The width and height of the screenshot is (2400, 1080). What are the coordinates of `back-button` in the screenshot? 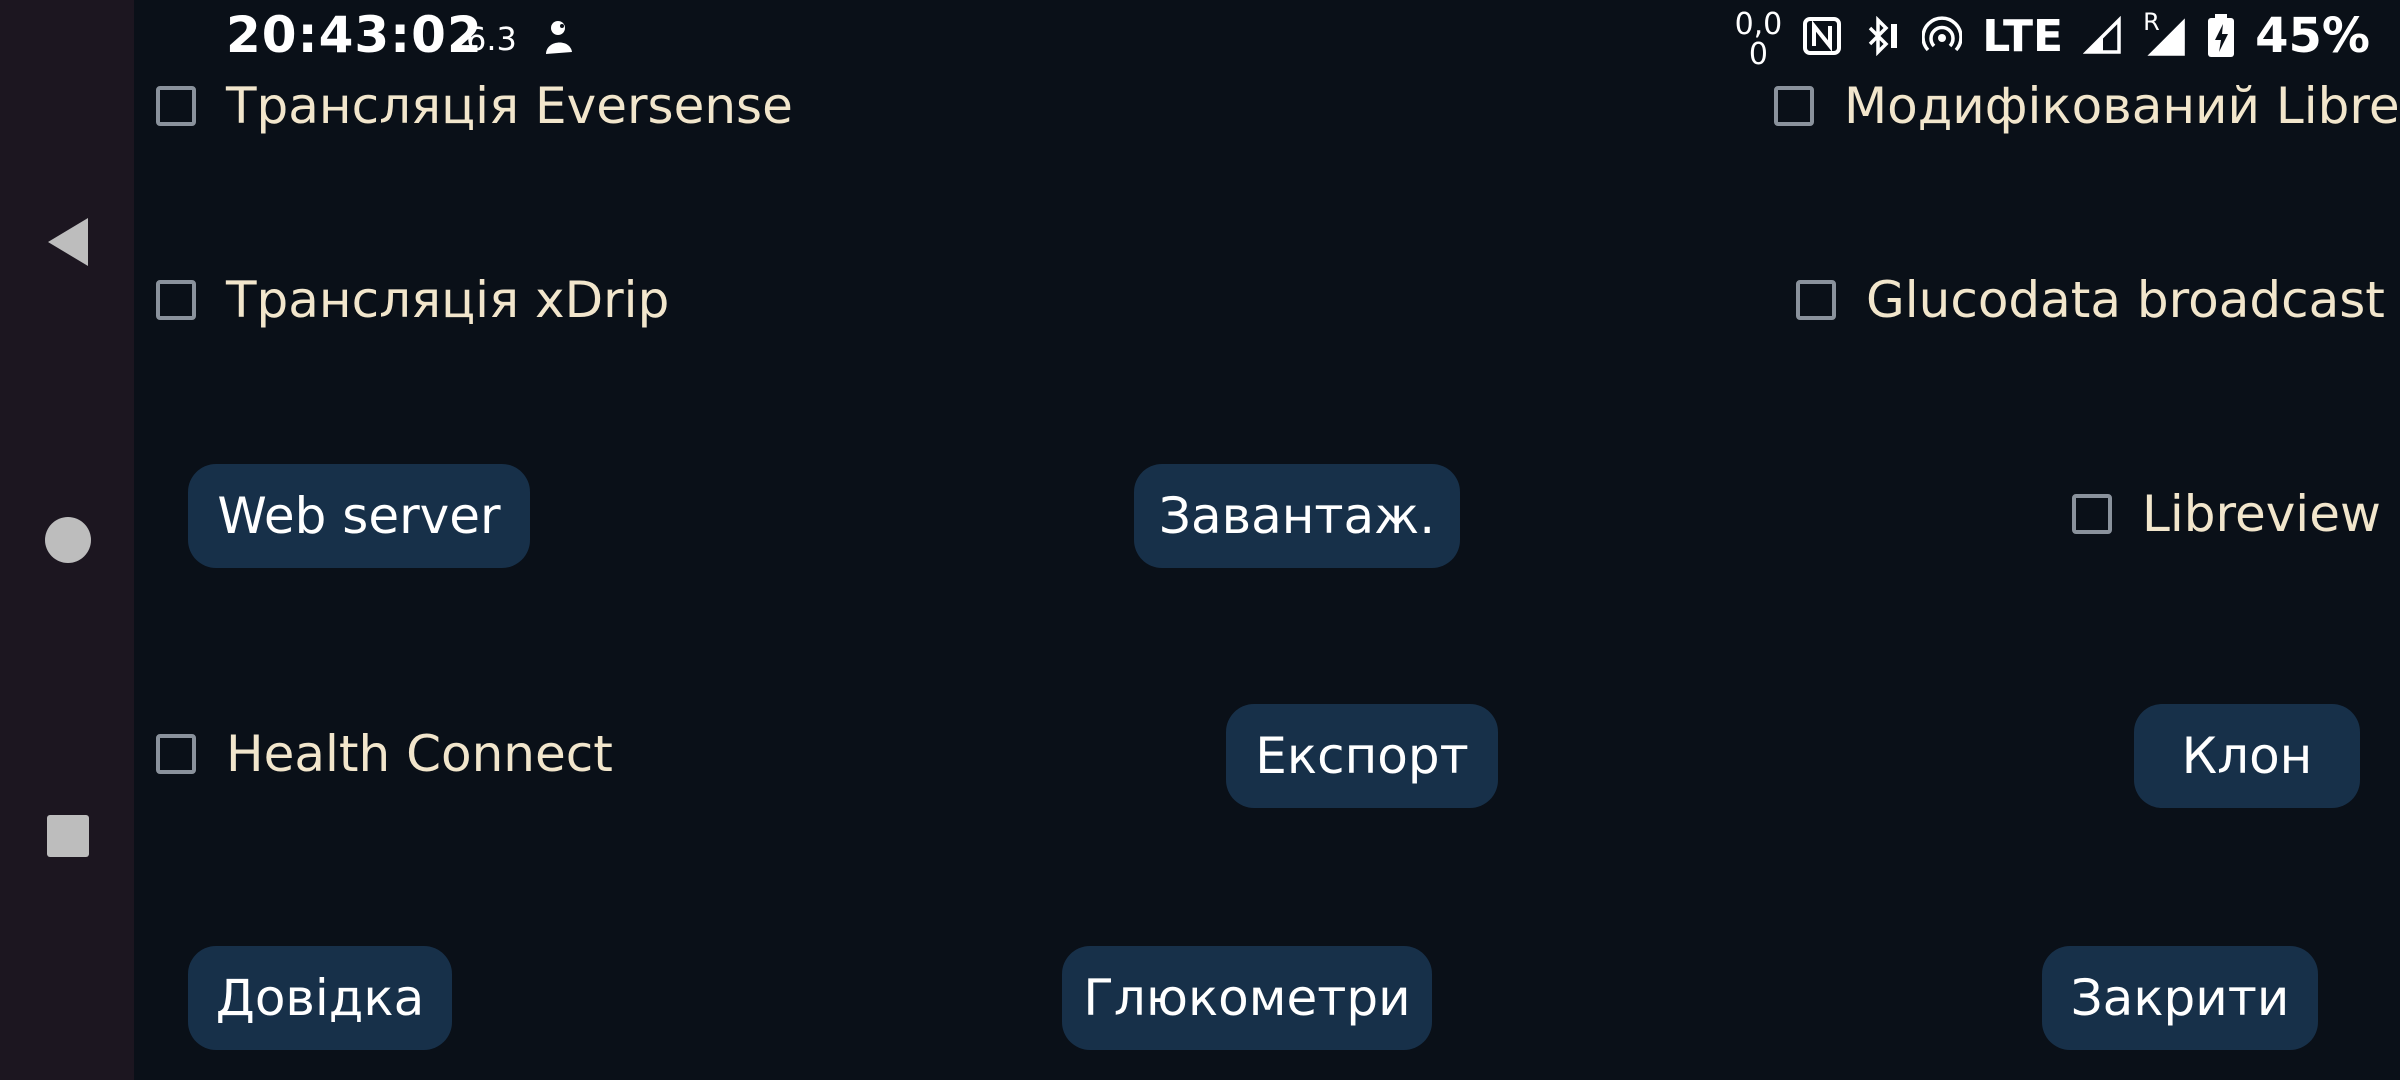 It's located at (68, 242).